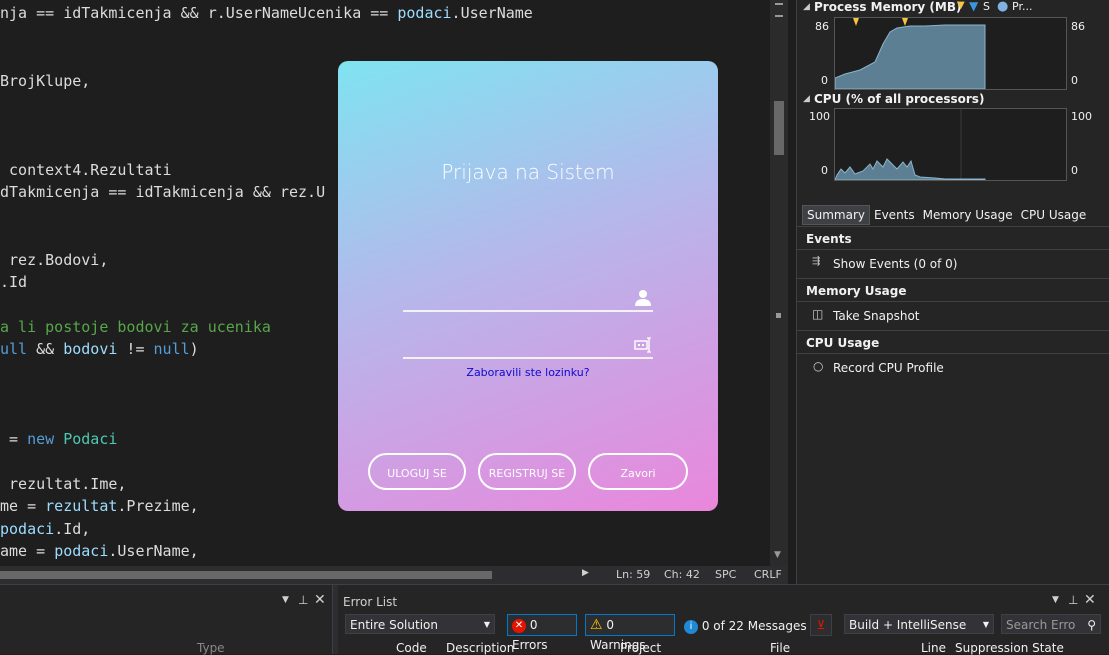 This screenshot has width=1109, height=655. I want to click on scope-dropdown: Entire Solution ▼, so click(420, 624).